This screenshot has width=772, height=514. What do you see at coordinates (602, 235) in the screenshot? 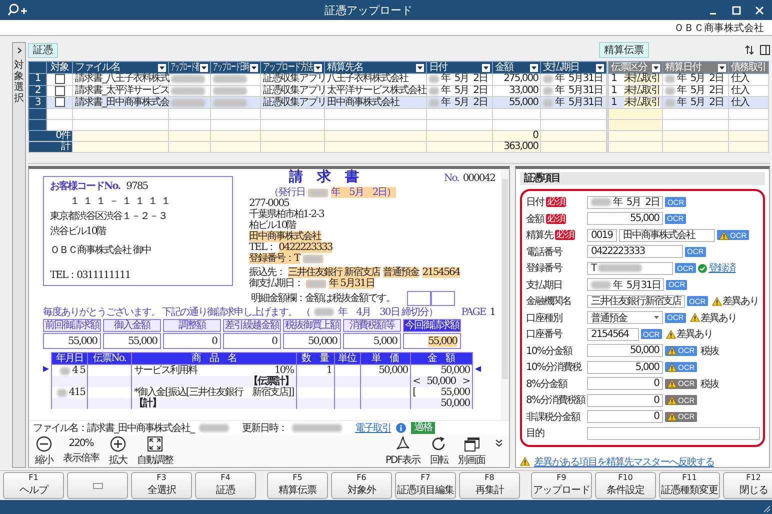
I see `code-field: 0019` at bounding box center [602, 235].